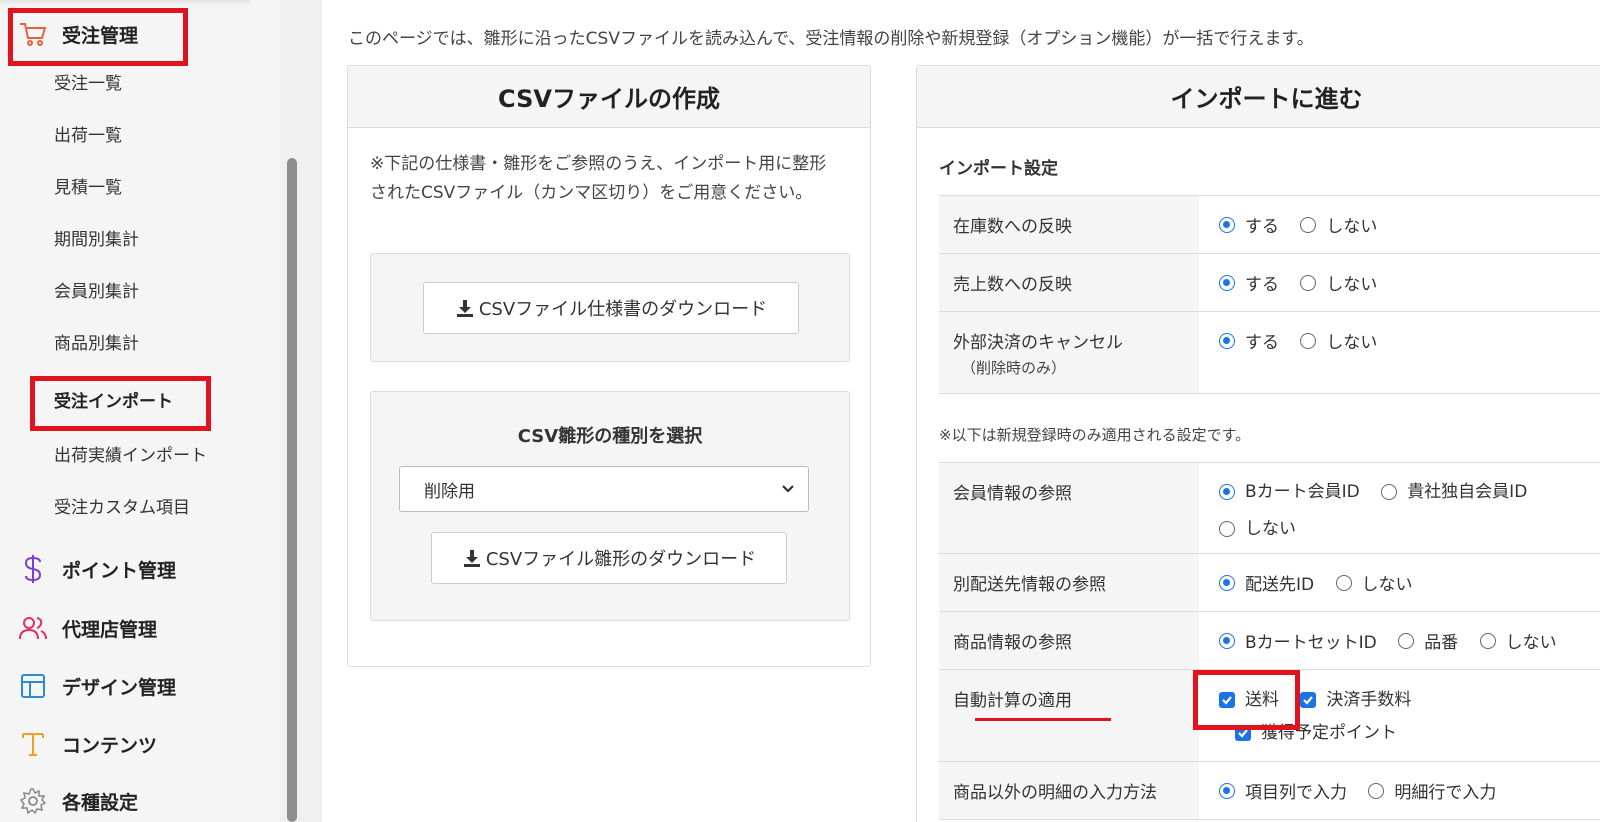 This screenshot has width=1600, height=822. What do you see at coordinates (1296, 793) in the screenshot?
I see `option-label: 項目列で入力` at bounding box center [1296, 793].